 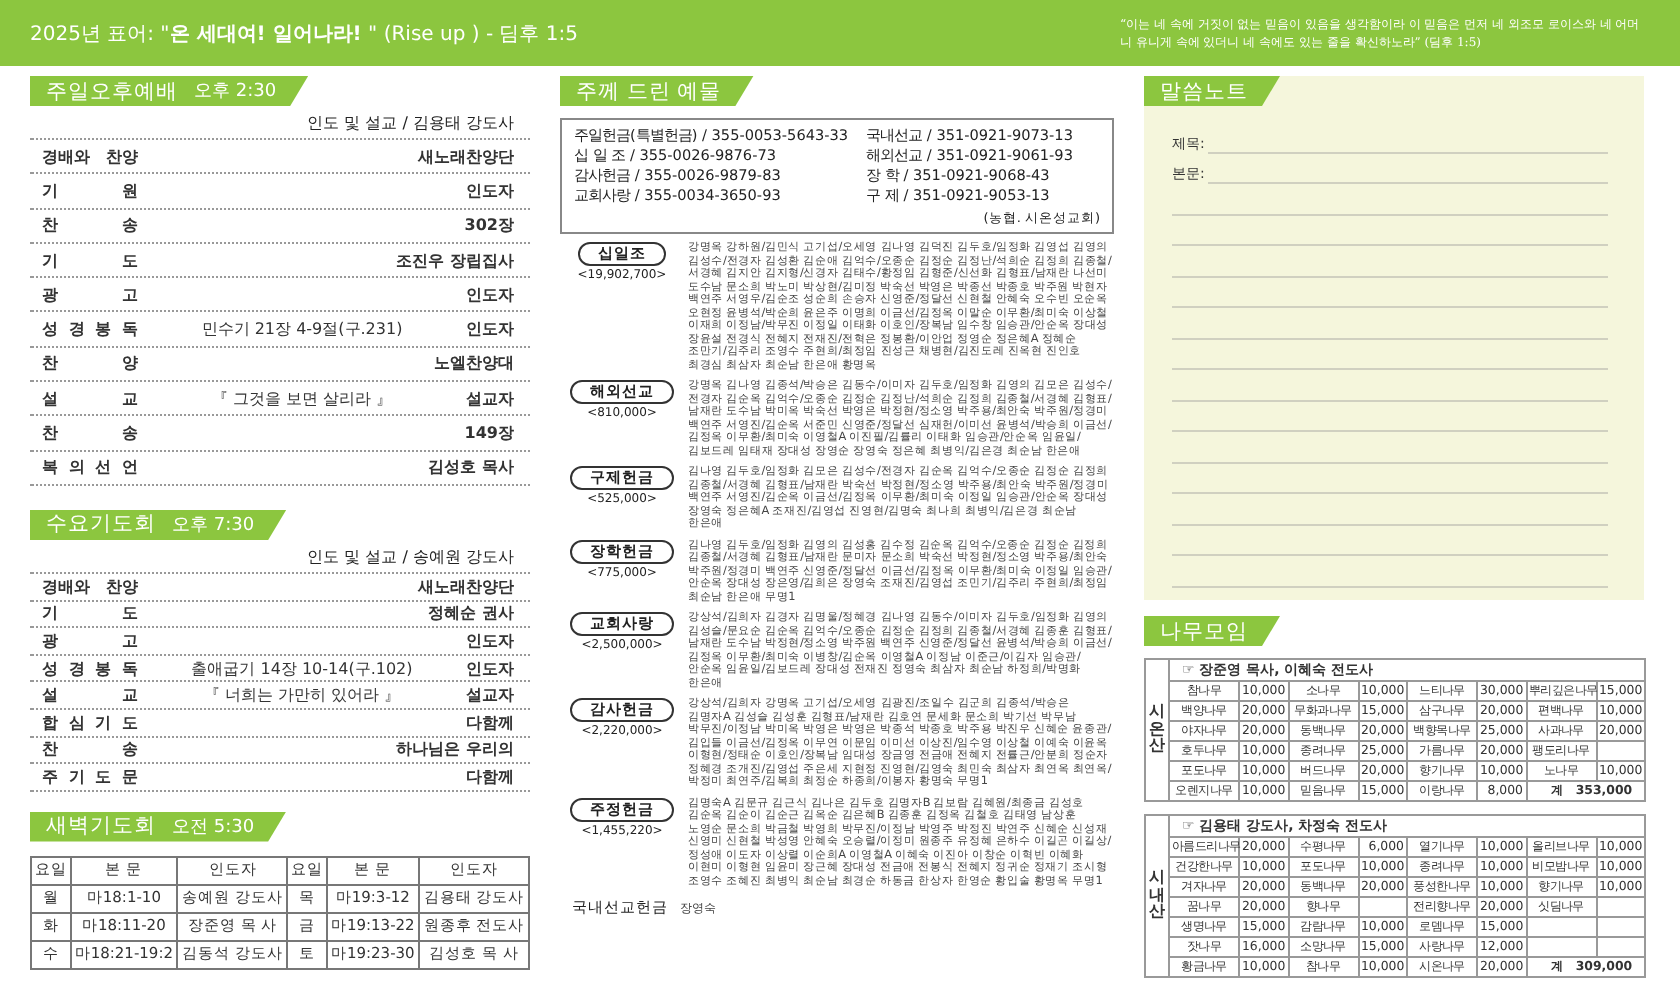 I want to click on order-person: 김성호 목사, so click(x=471, y=467).